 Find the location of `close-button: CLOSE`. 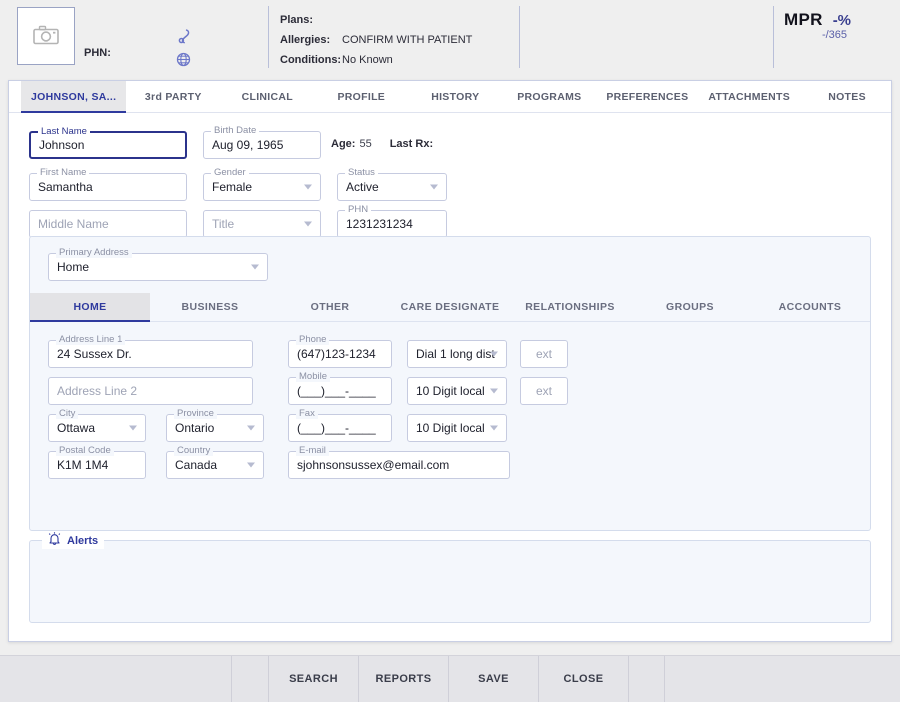

close-button: CLOSE is located at coordinates (584, 679).